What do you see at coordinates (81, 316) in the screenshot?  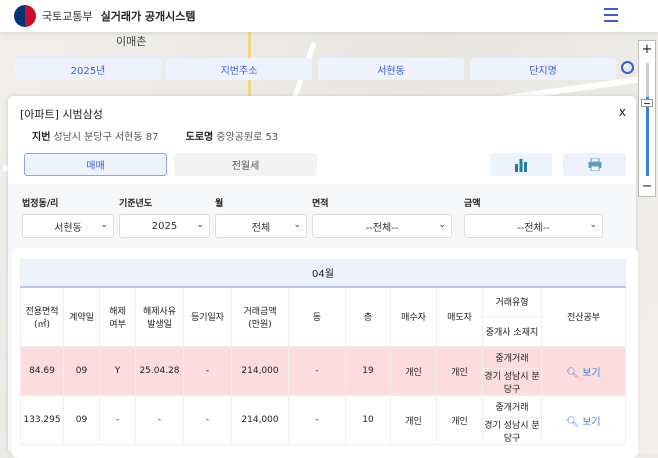 I see `col-day: 계약일` at bounding box center [81, 316].